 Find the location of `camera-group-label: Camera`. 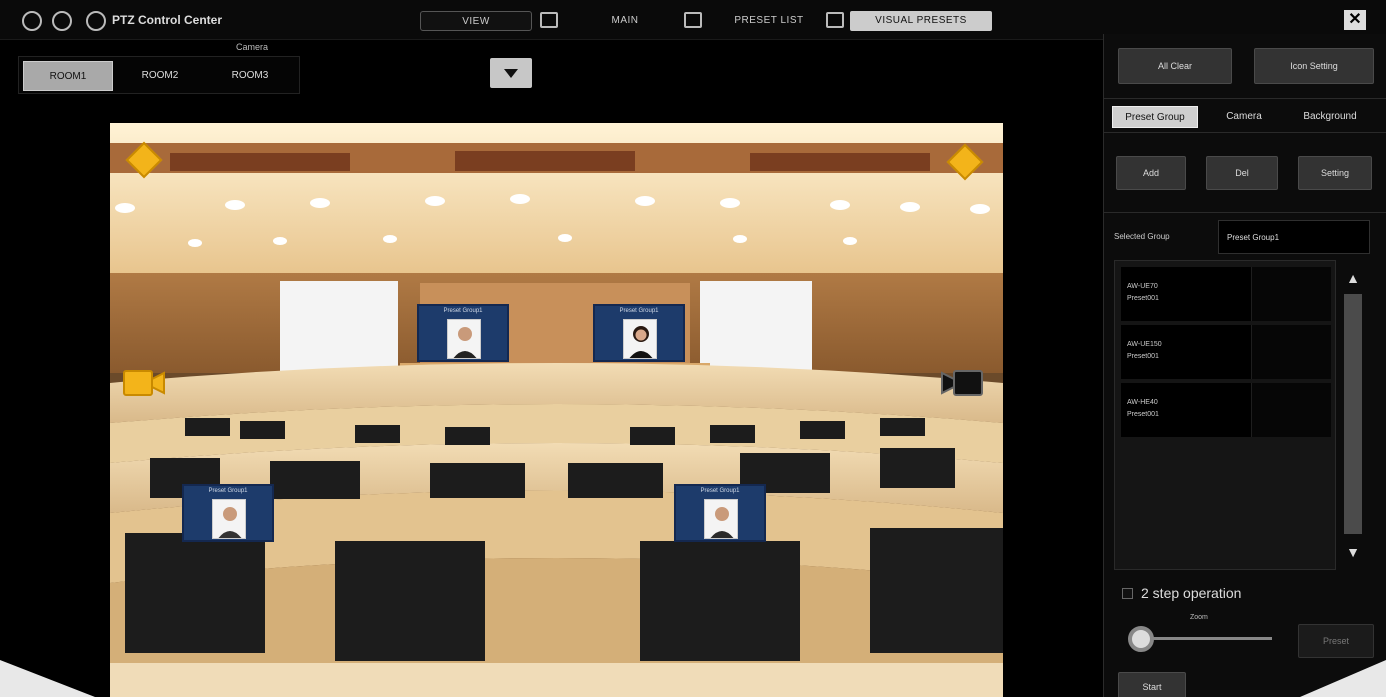

camera-group-label: Camera is located at coordinates (252, 47).